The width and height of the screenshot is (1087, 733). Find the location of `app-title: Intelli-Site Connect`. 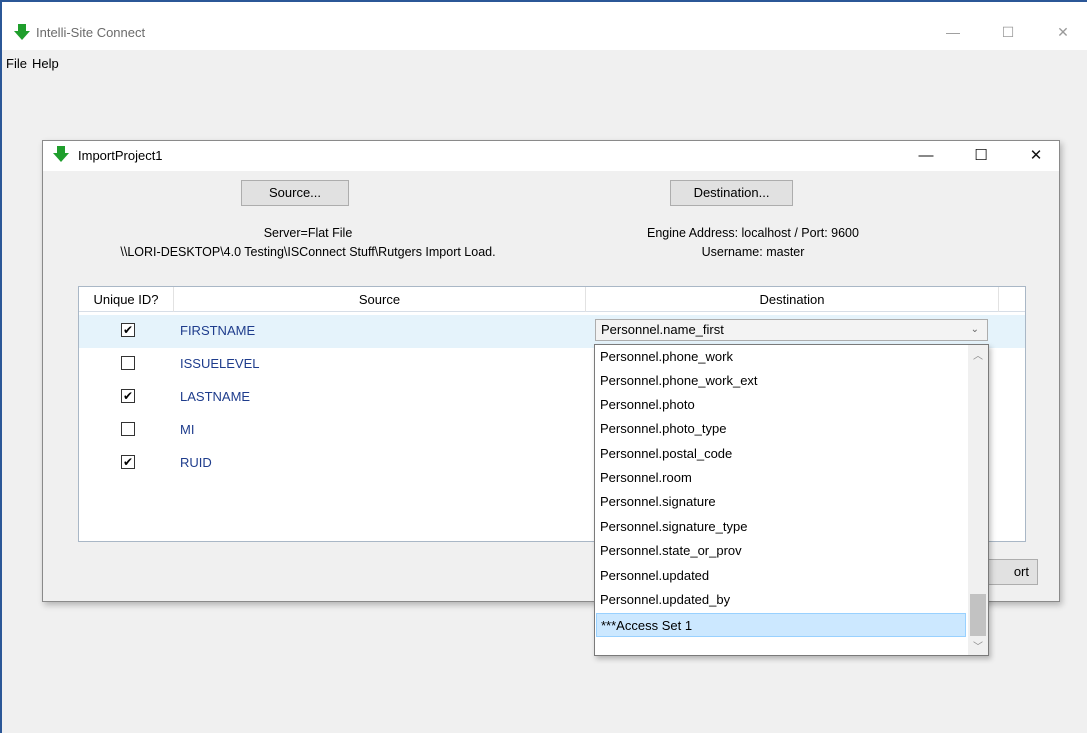

app-title: Intelli-Site Connect is located at coordinates (91, 32).